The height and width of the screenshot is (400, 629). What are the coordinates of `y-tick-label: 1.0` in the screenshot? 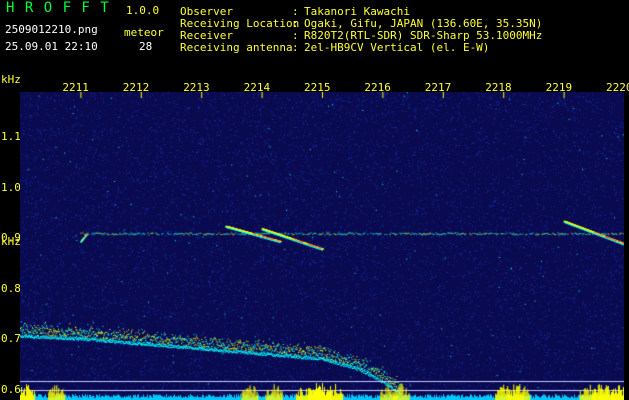 It's located at (11, 187).